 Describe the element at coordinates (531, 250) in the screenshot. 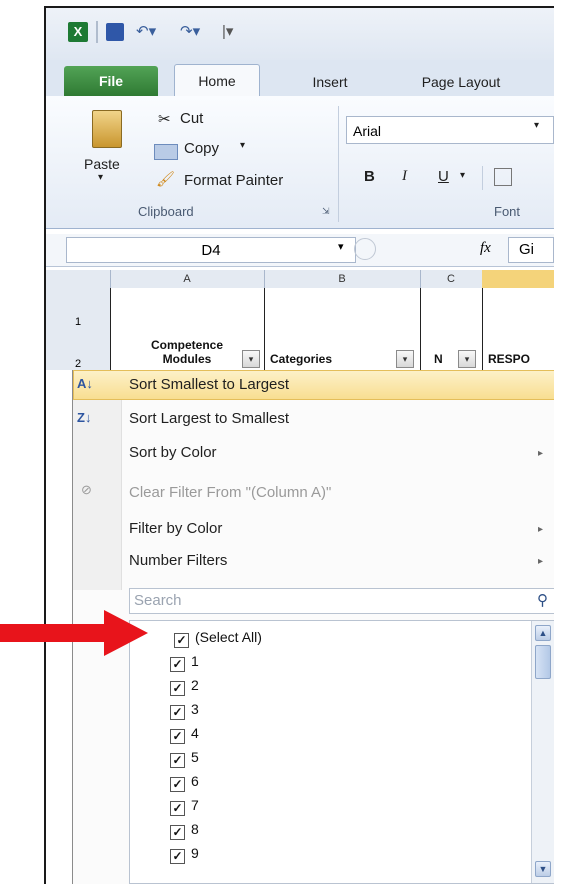

I see `formula-input: Gi` at that location.